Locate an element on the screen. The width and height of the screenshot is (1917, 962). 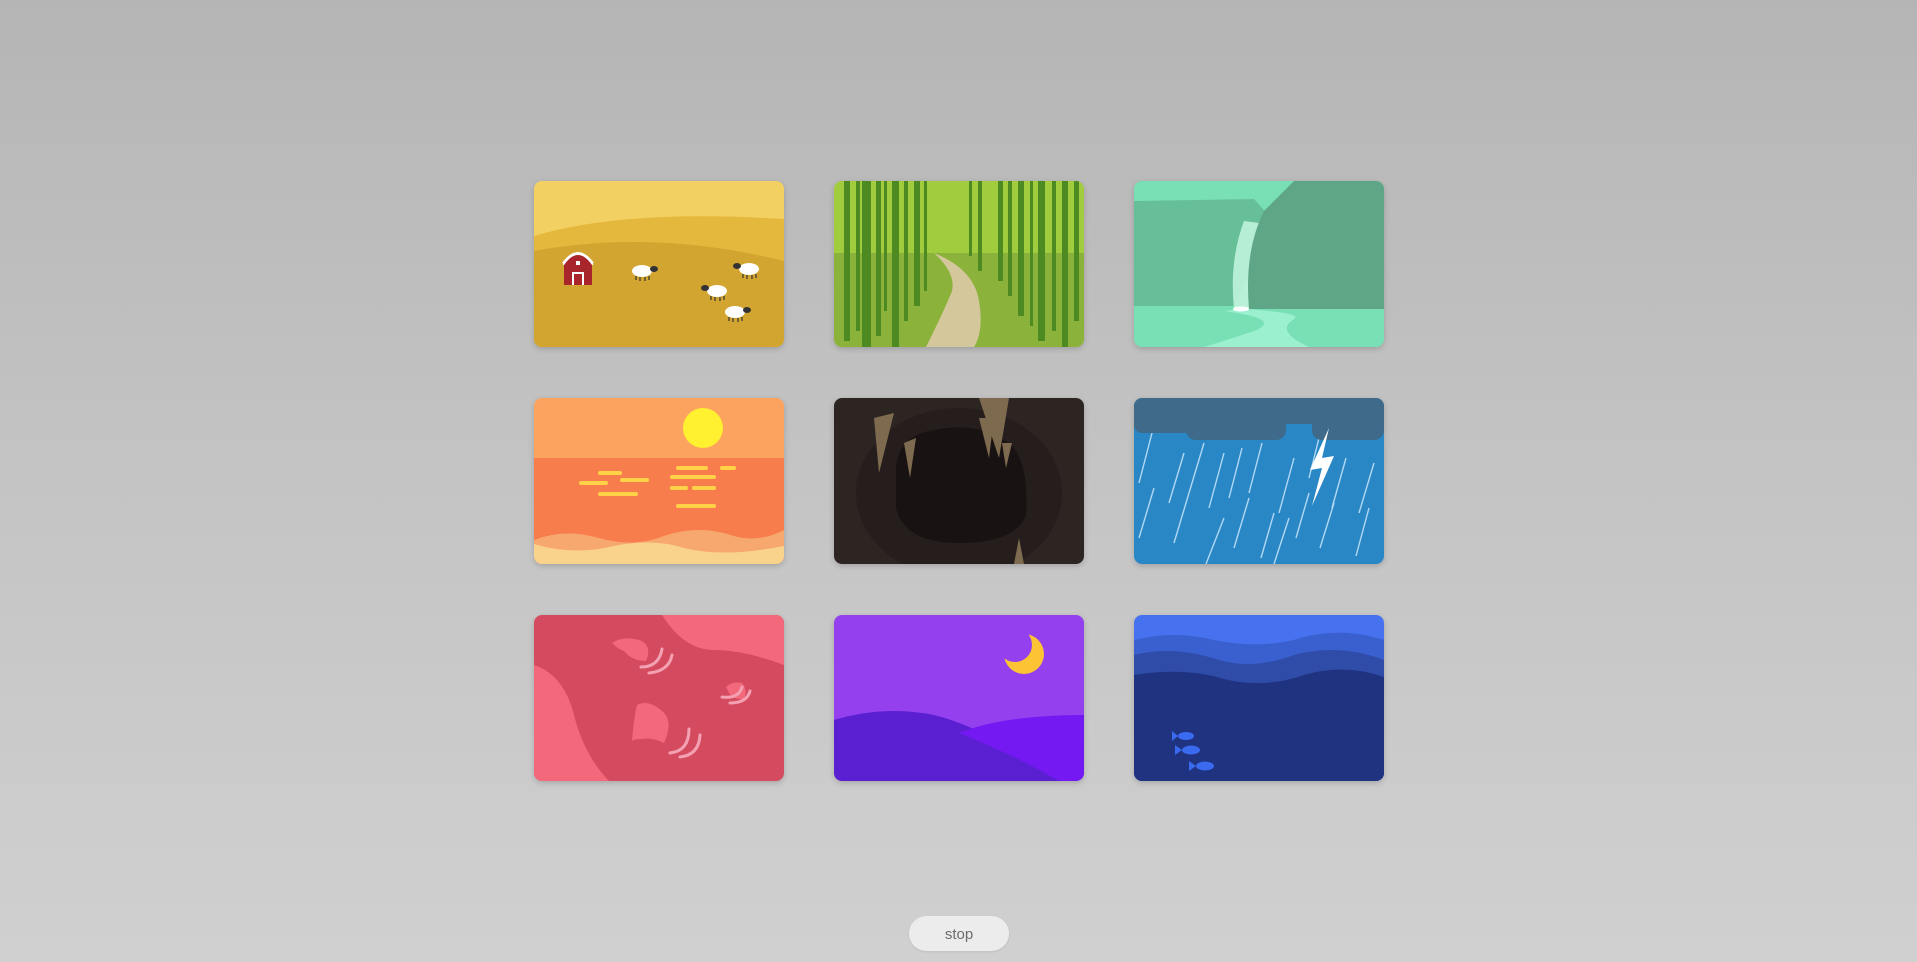
cave-scene-card is located at coordinates (959, 481).